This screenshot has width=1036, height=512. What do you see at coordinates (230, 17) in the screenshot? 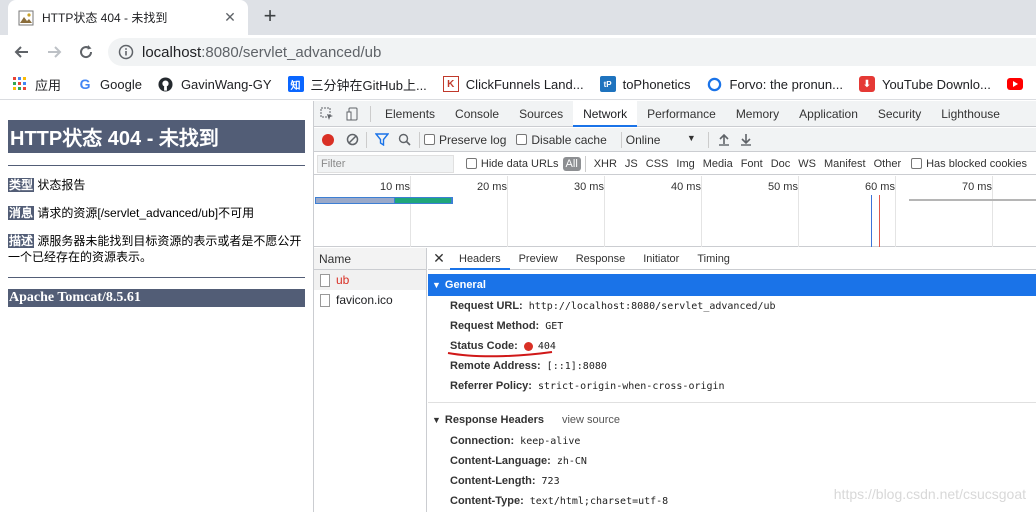
I see `tab-close-icon: ✕` at bounding box center [230, 17].